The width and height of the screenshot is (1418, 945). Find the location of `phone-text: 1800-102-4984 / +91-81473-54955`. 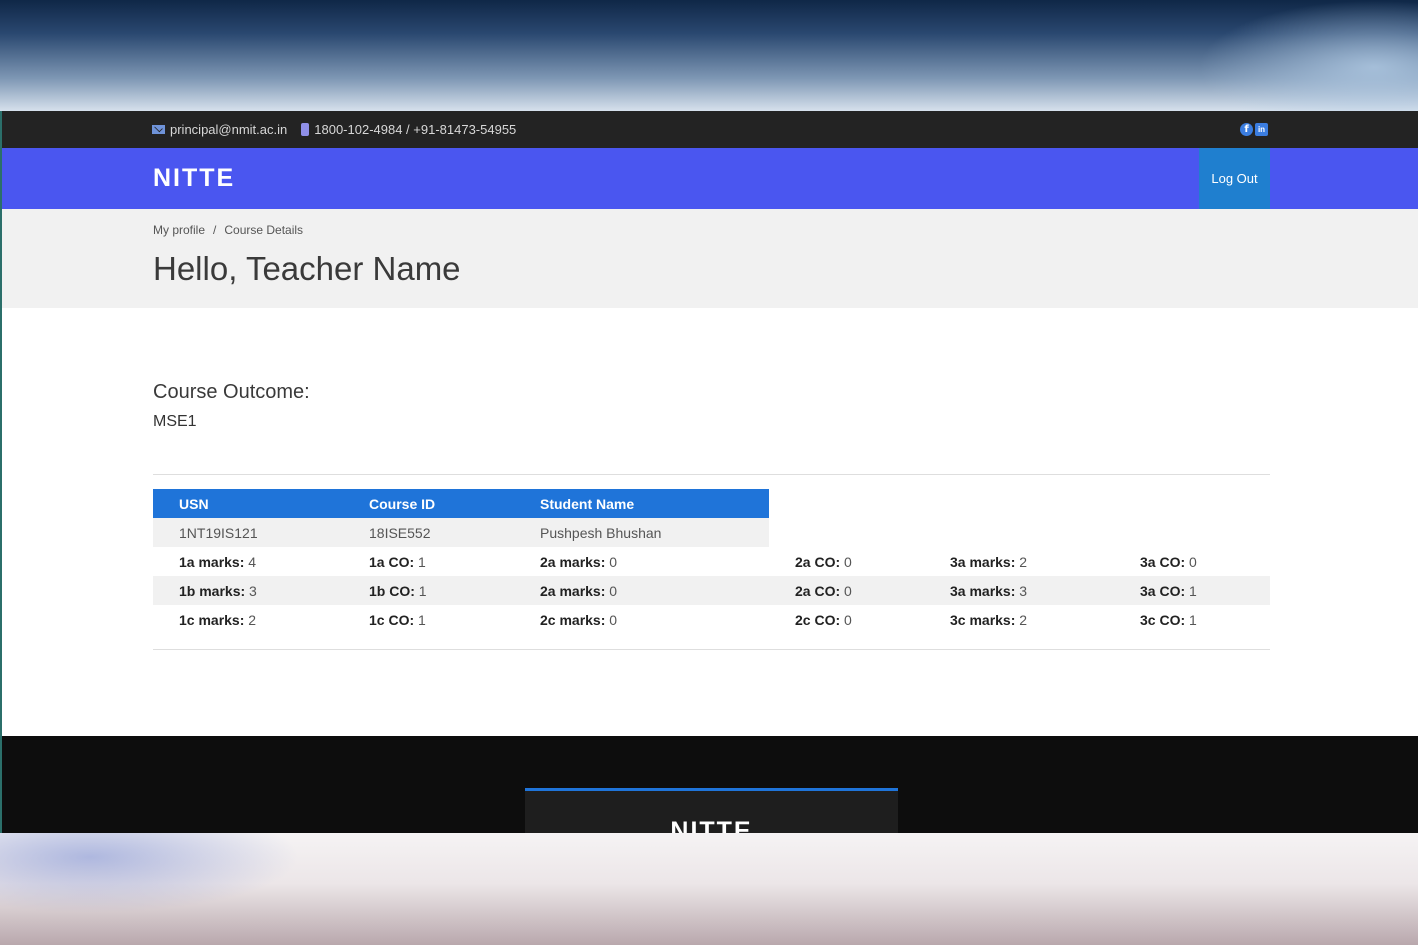

phone-text: 1800-102-4984 / +91-81473-54955 is located at coordinates (415, 129).